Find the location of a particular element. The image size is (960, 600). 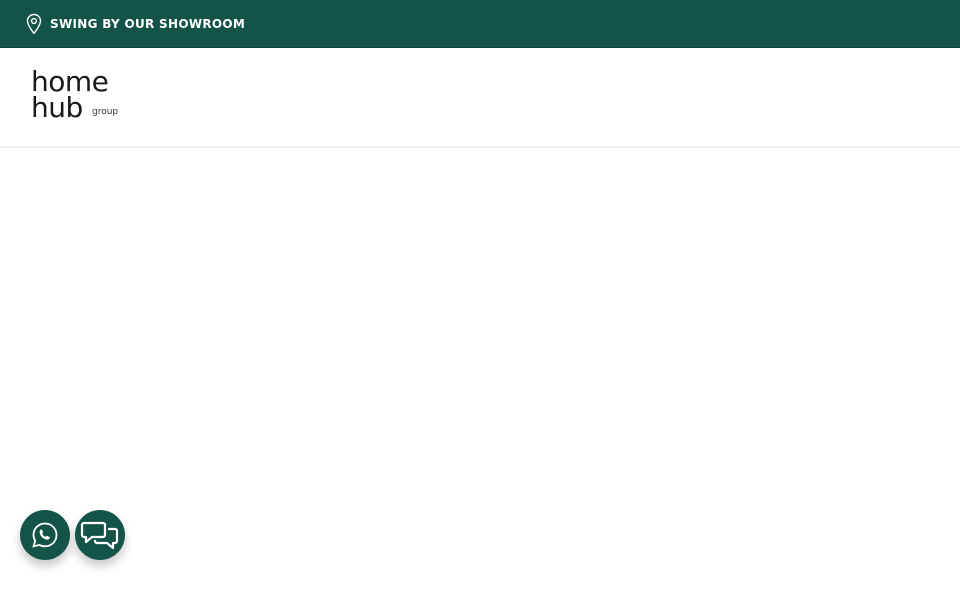

map-pin-icon is located at coordinates (34, 24).